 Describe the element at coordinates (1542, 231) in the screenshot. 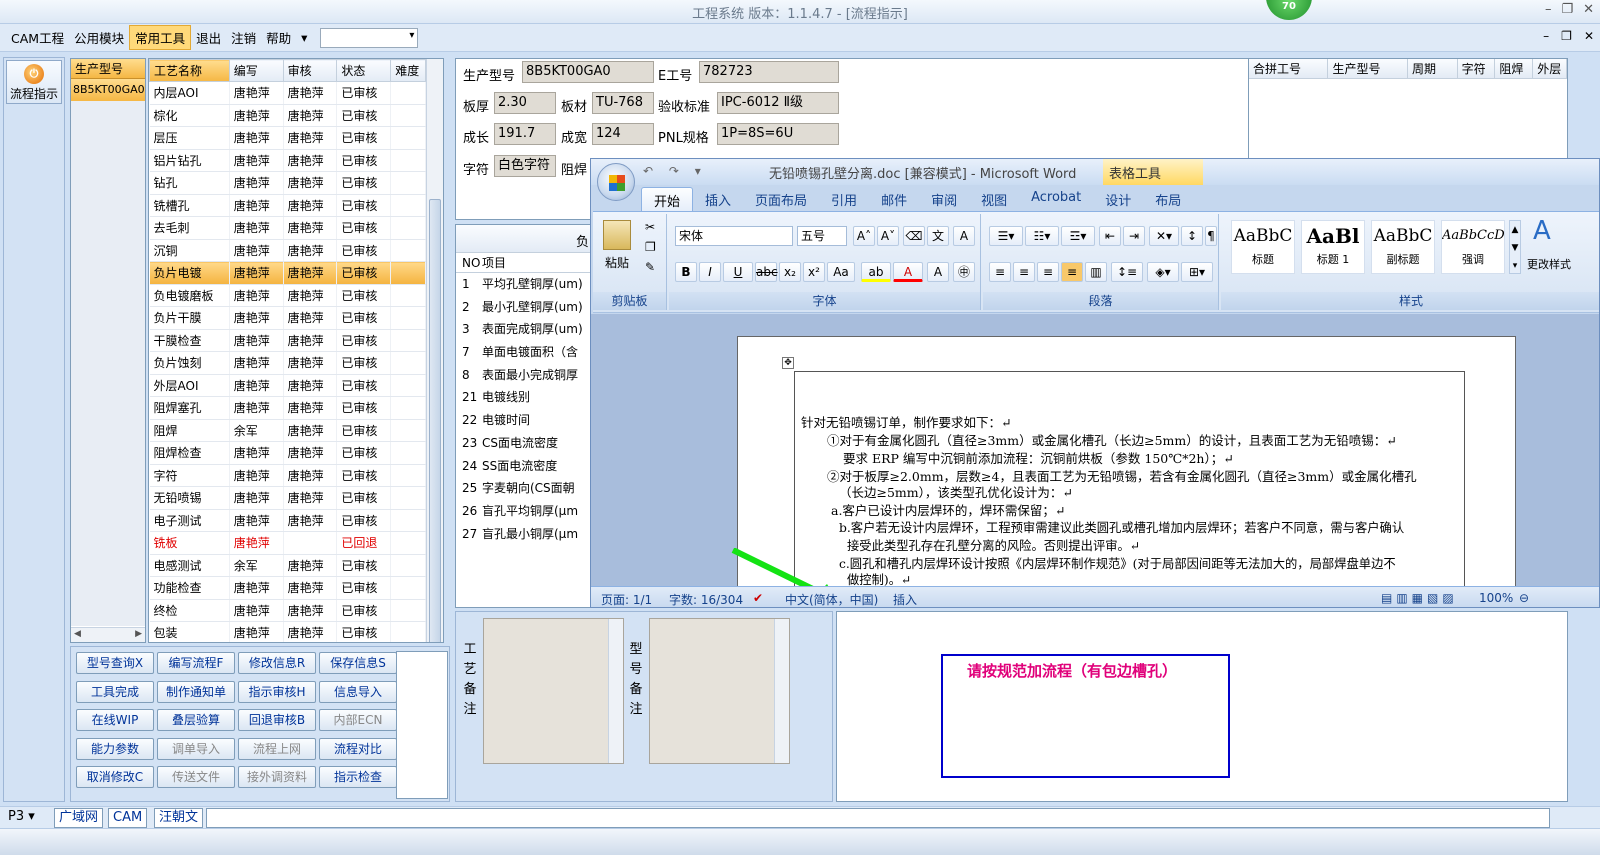

I see `change-styles-icon: A` at that location.